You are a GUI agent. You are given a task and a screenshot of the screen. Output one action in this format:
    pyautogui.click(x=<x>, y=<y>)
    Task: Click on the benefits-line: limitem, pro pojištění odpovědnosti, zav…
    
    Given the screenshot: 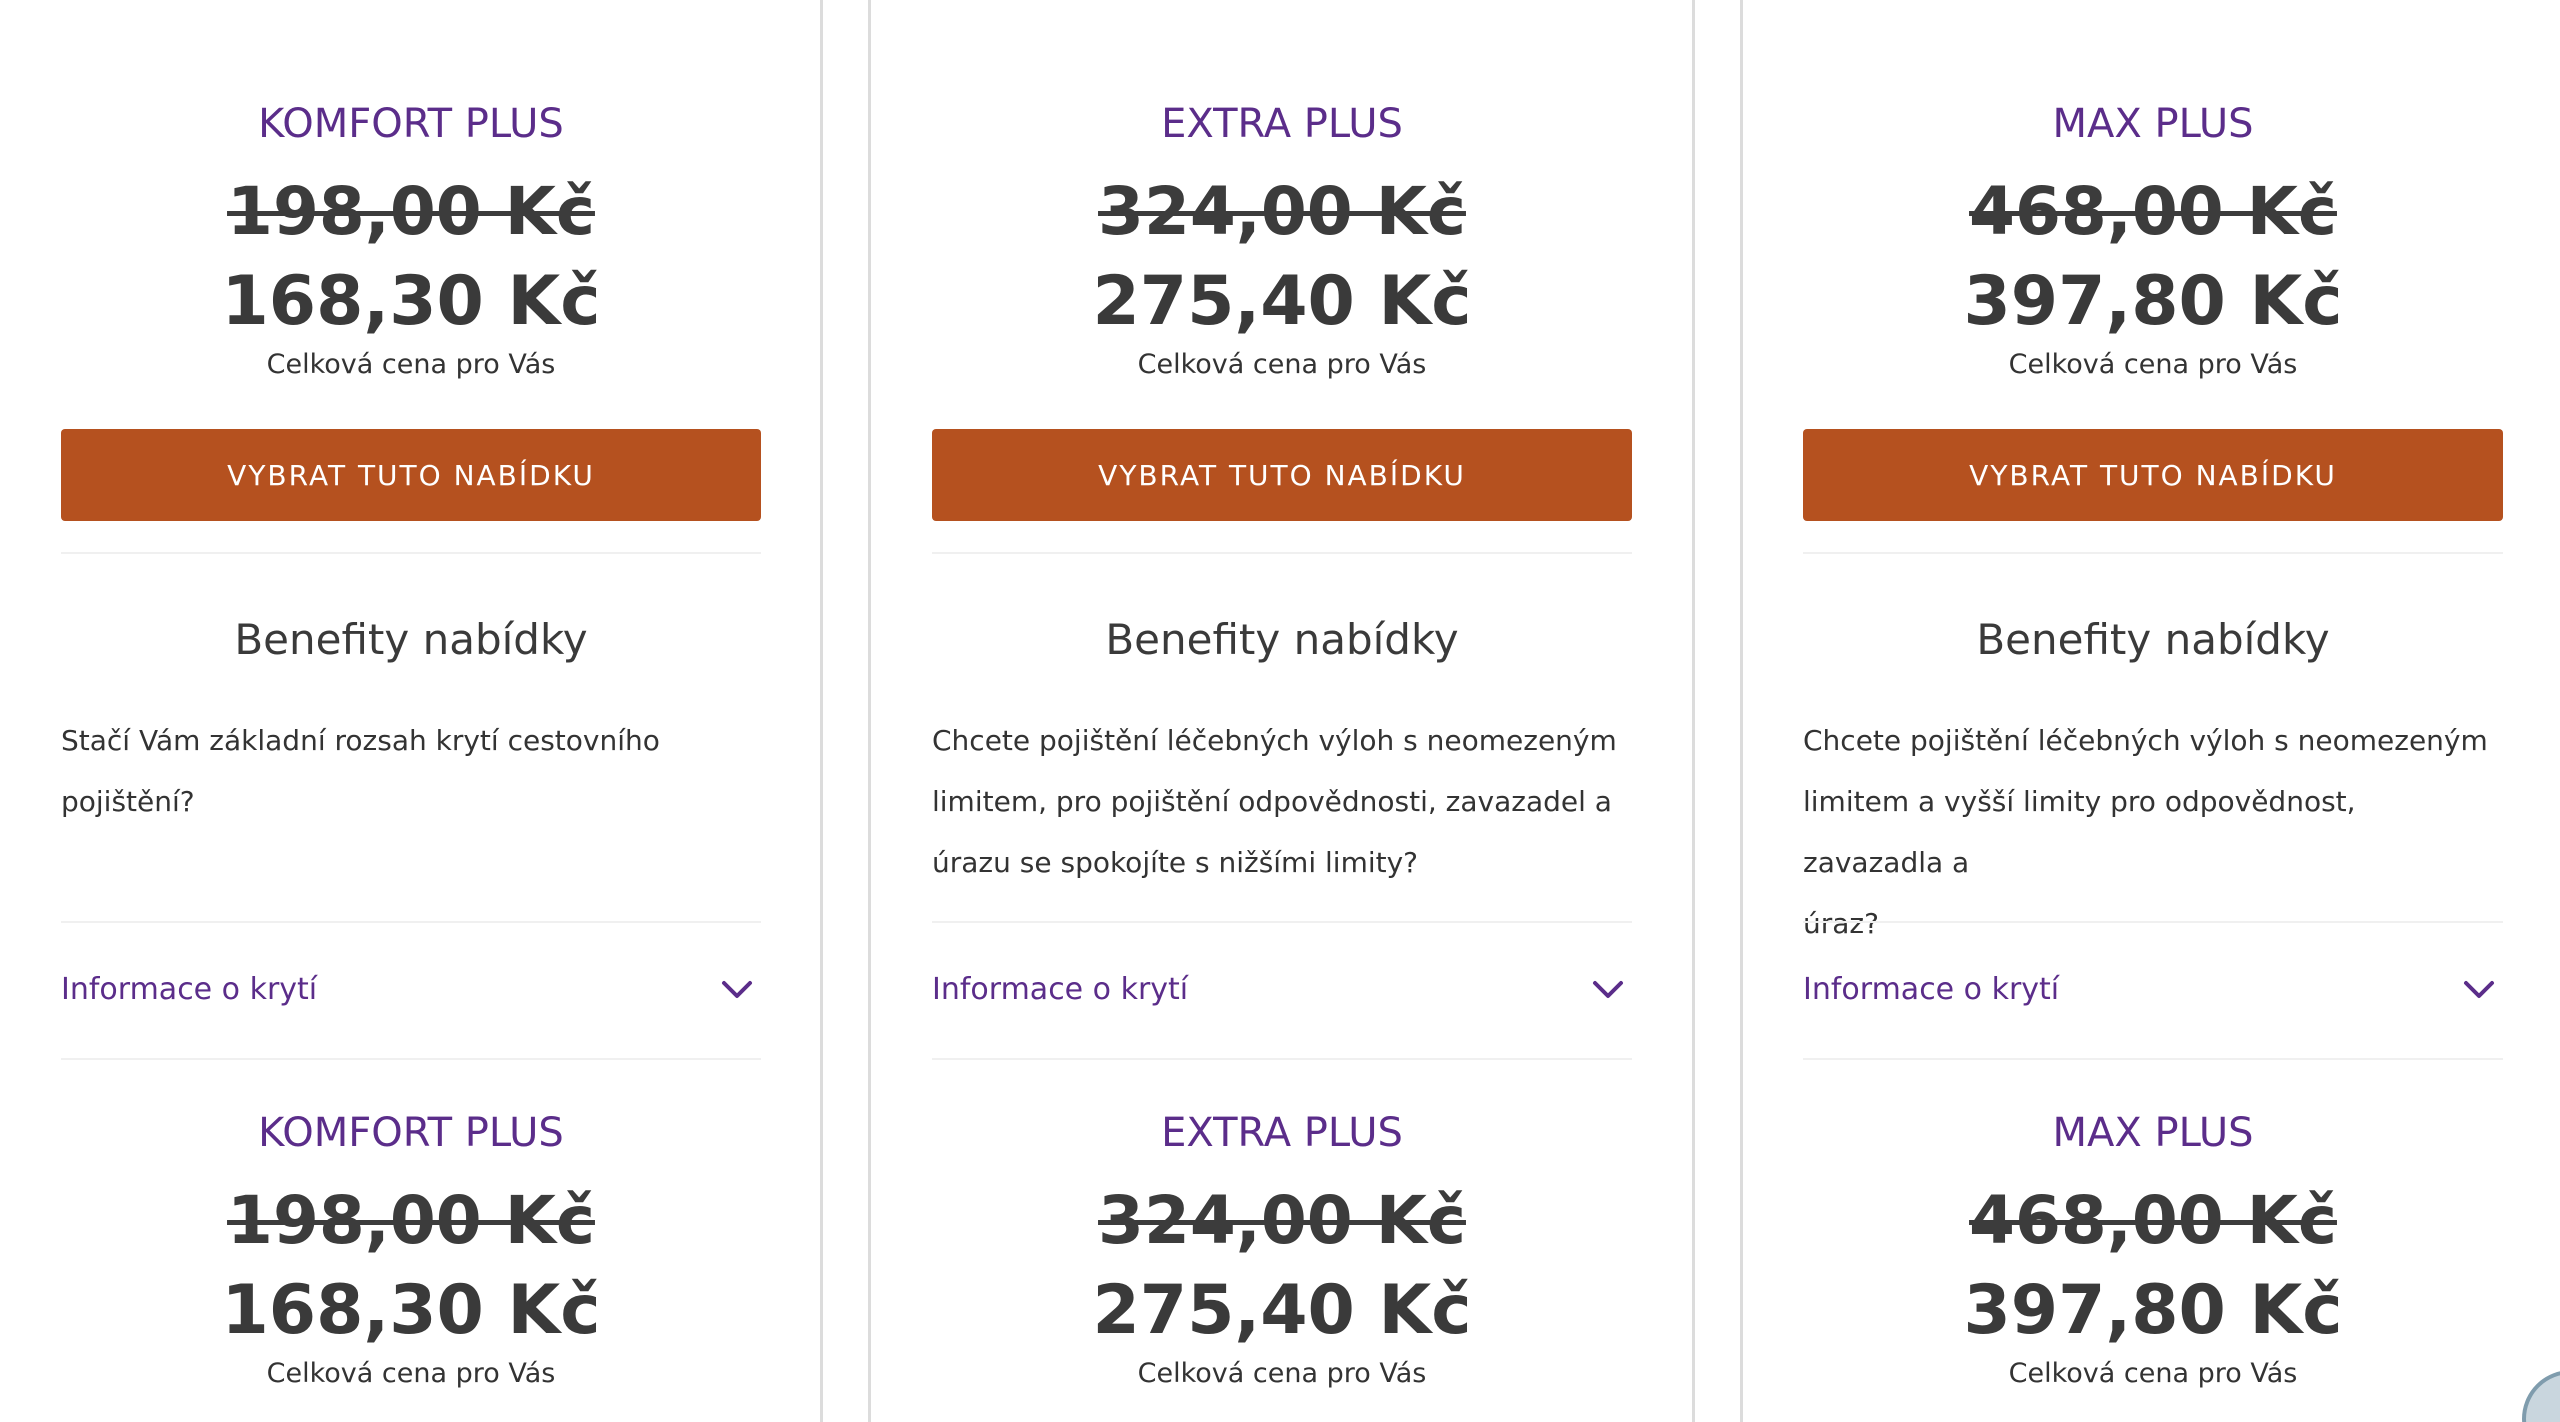 What is the action you would take?
    pyautogui.click(x=1272, y=801)
    